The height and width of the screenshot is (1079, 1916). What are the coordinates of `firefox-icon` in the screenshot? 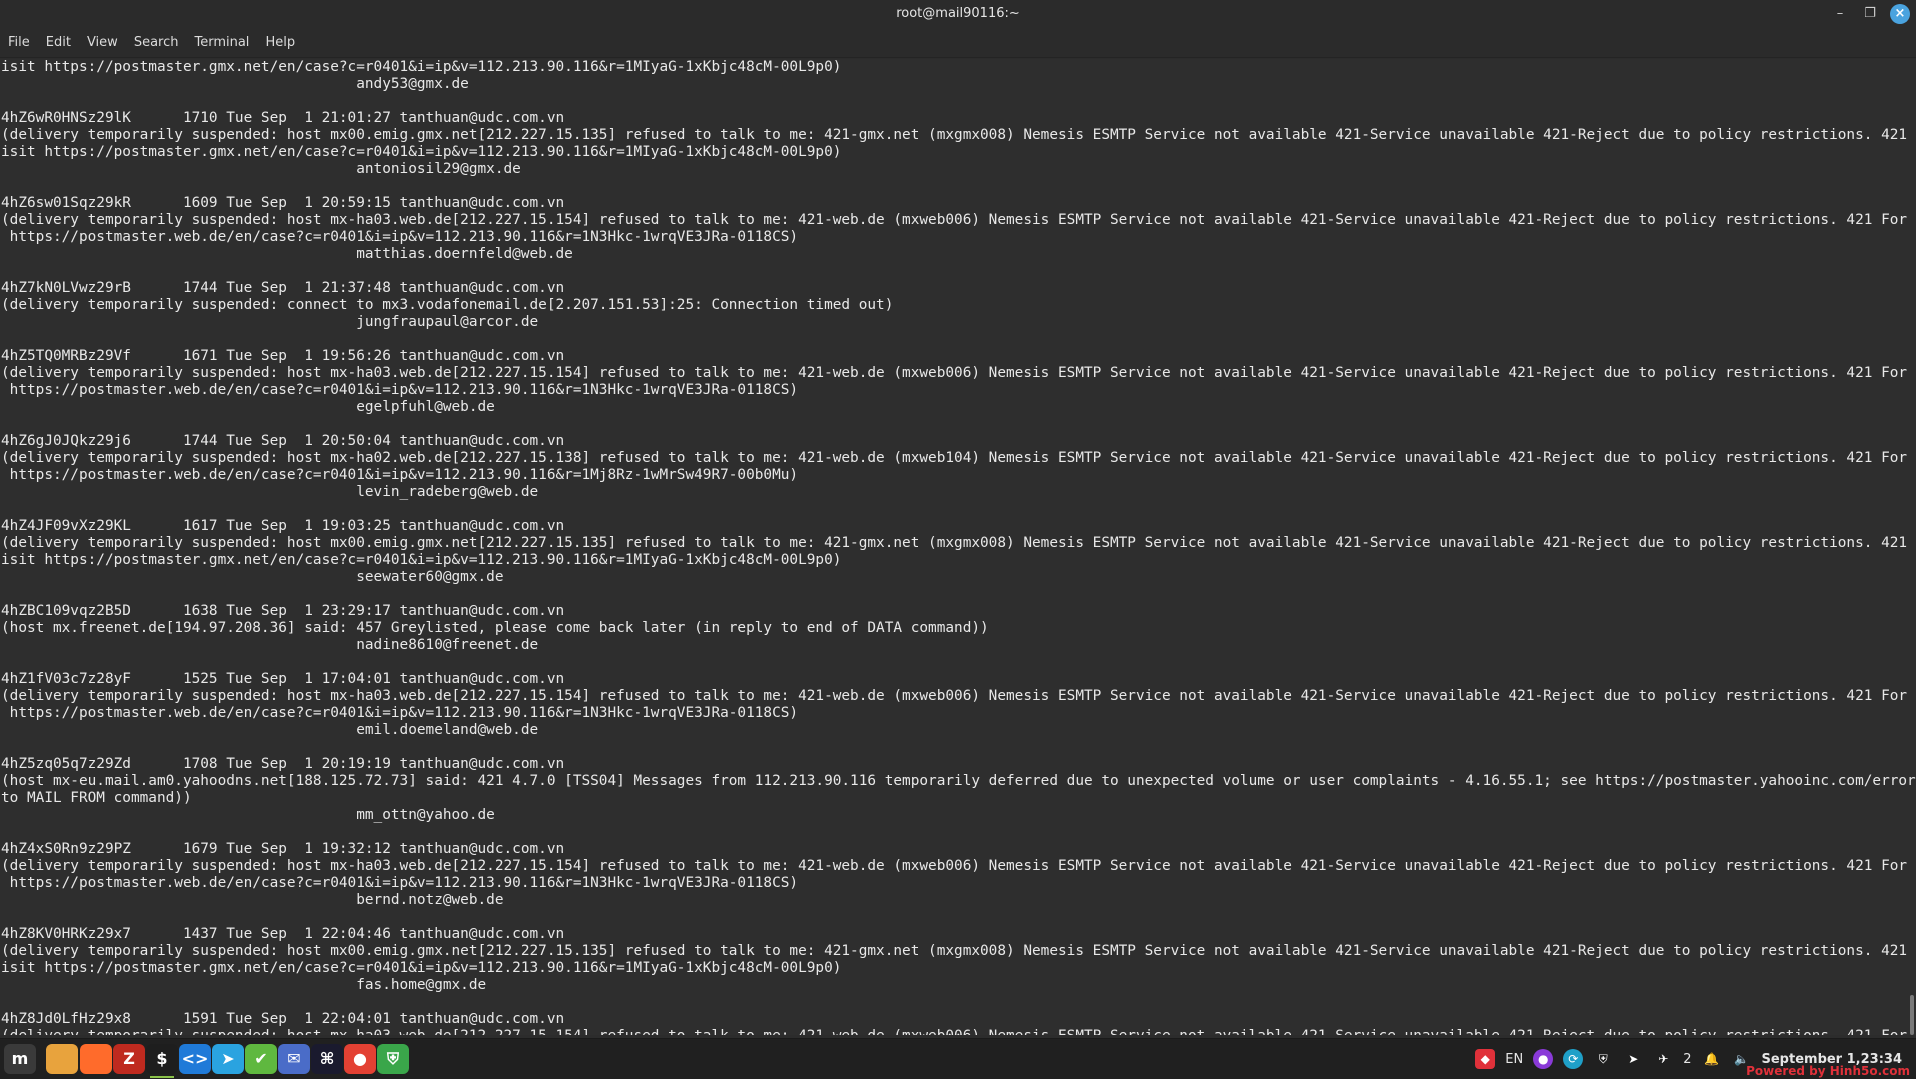 It's located at (96, 1059).